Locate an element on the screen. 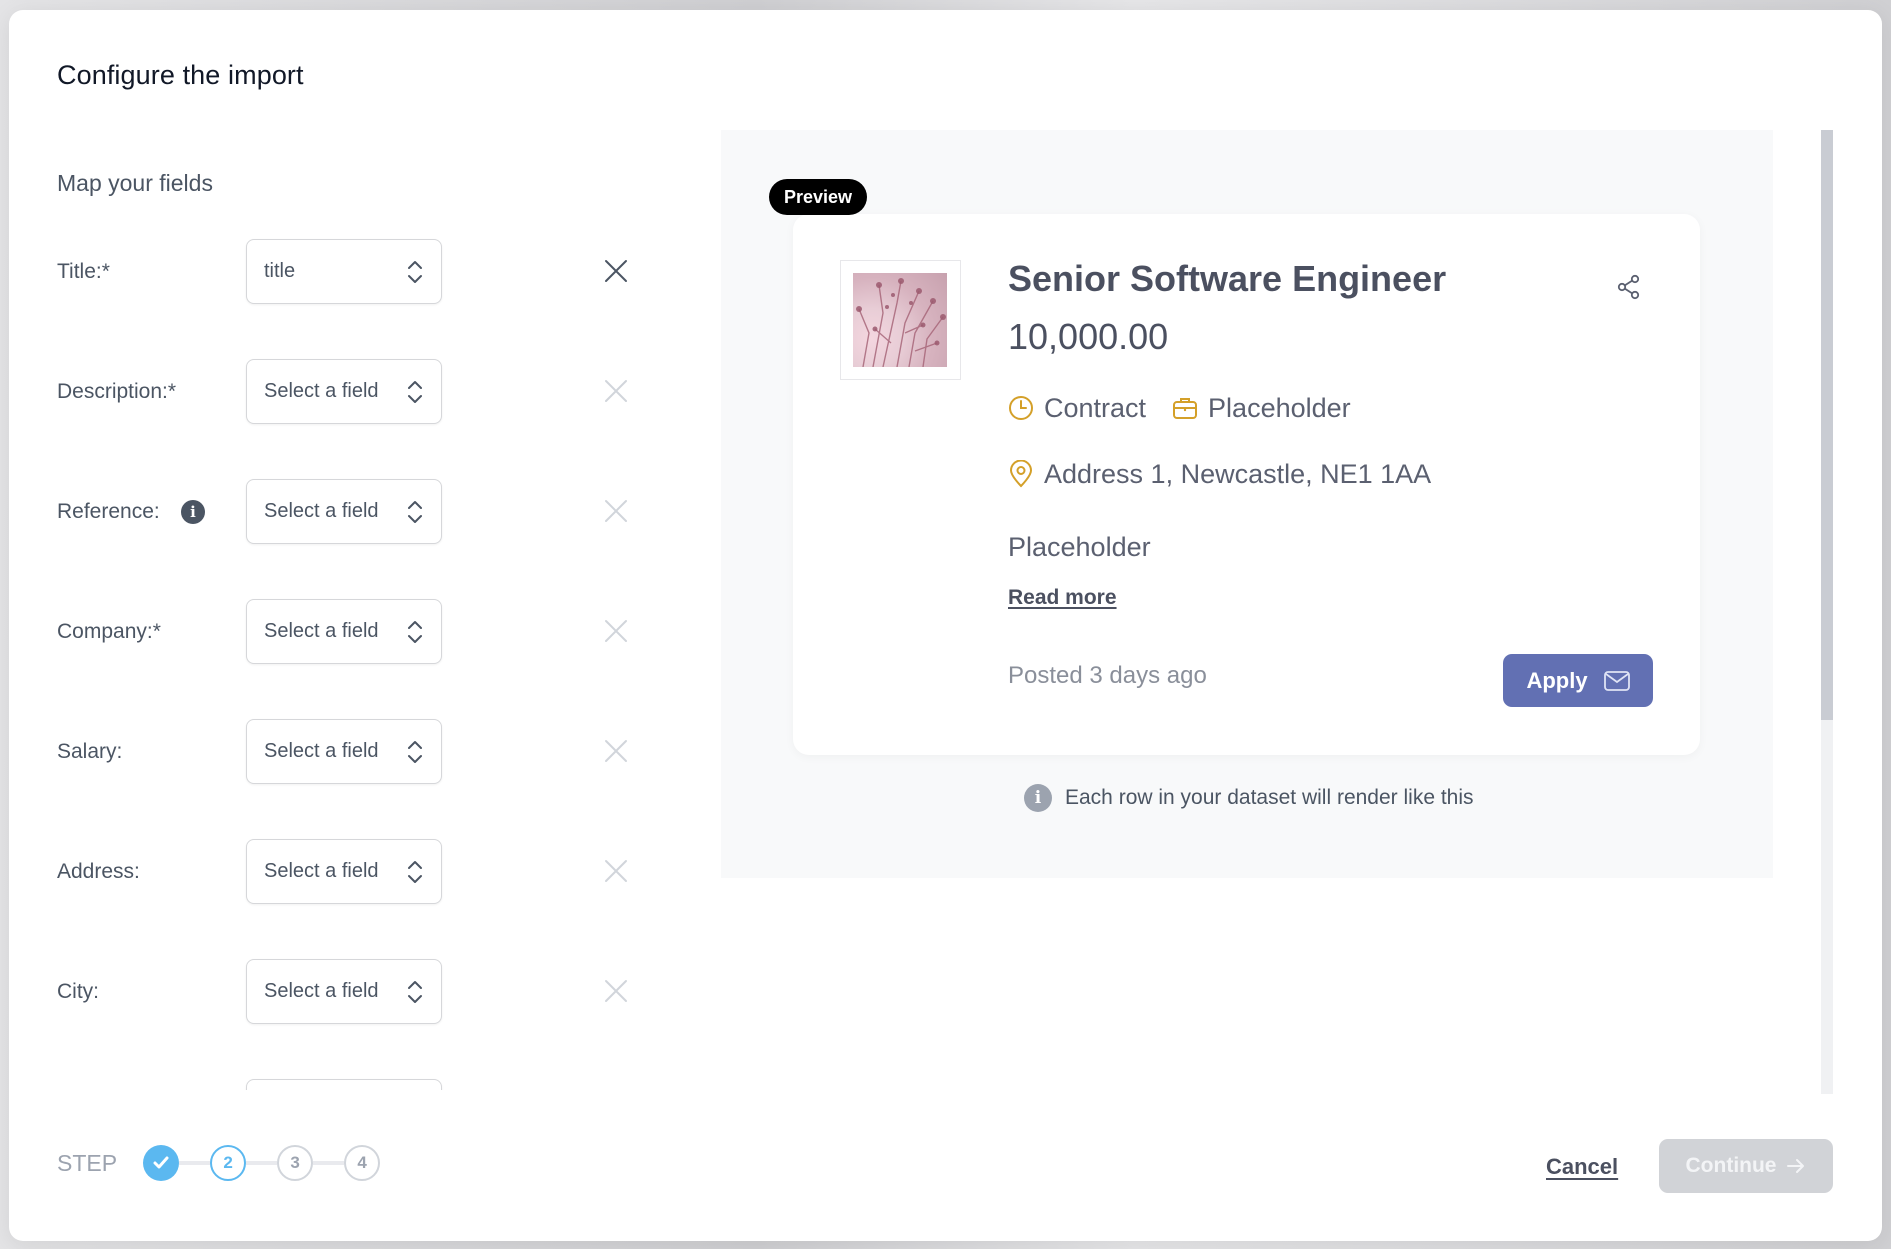  field-mapping-row: Salary: Select a field is located at coordinates (357, 751).